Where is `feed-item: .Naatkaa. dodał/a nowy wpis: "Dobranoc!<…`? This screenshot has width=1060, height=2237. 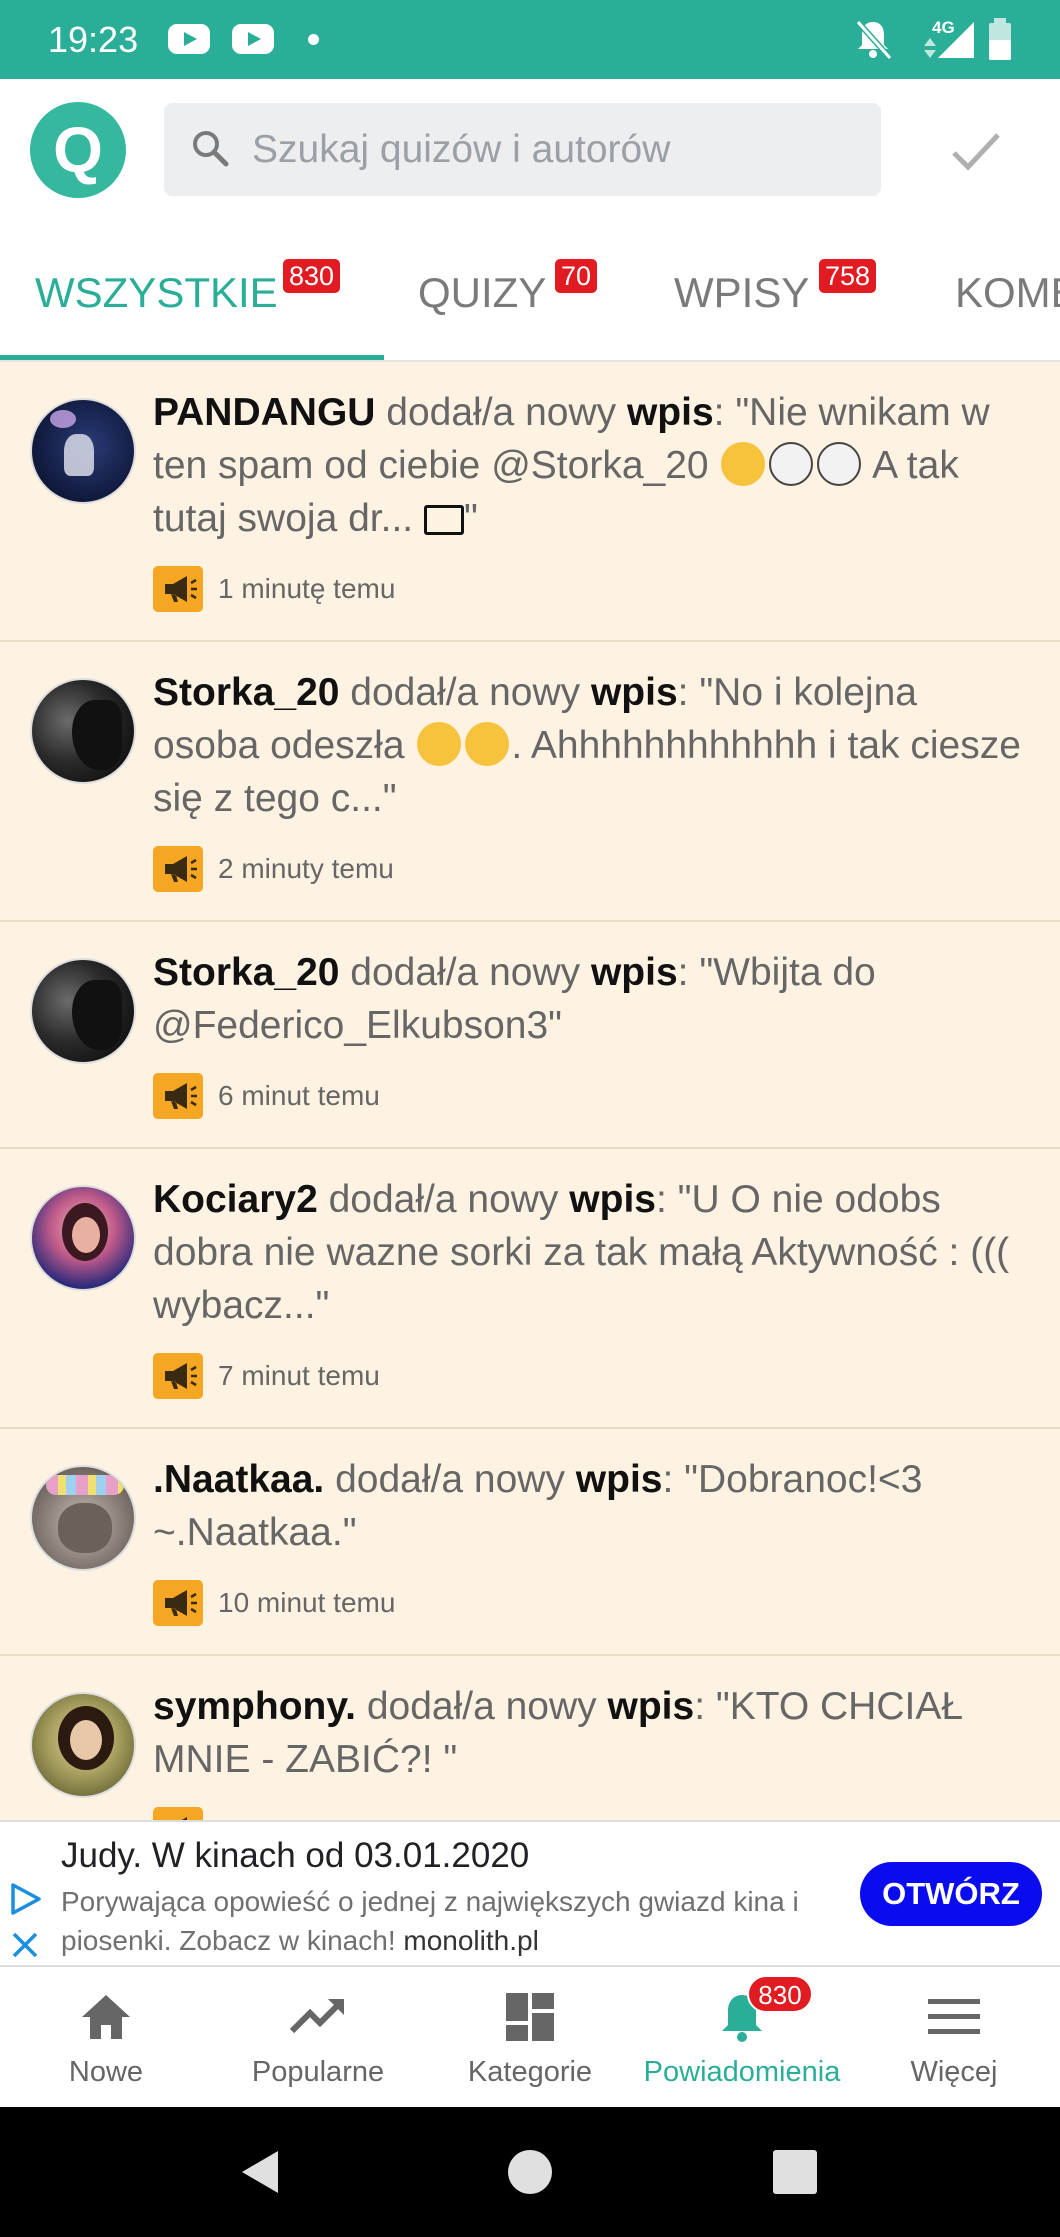 feed-item: .Naatkaa. dodał/a nowy wpis: "Dobranoc!<… is located at coordinates (530, 1542).